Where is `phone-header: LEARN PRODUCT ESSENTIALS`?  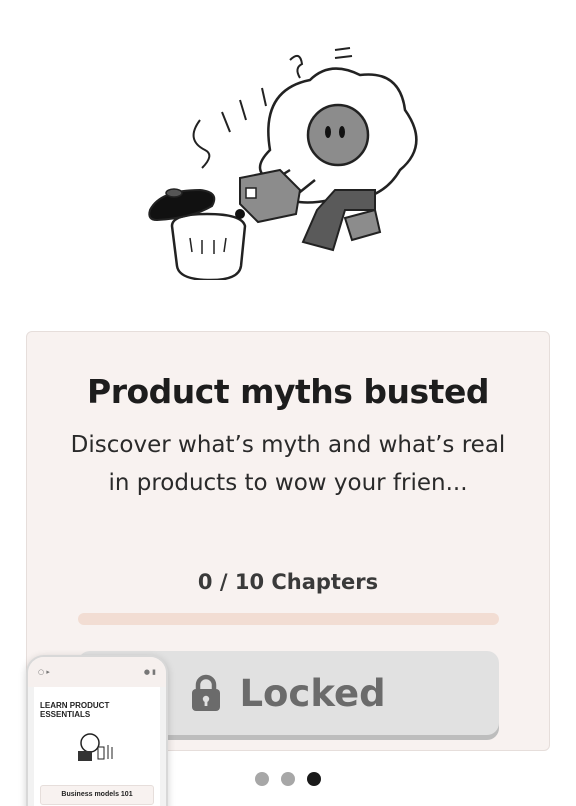 phone-header: LEARN PRODUCT ESSENTIALS is located at coordinates (75, 710).